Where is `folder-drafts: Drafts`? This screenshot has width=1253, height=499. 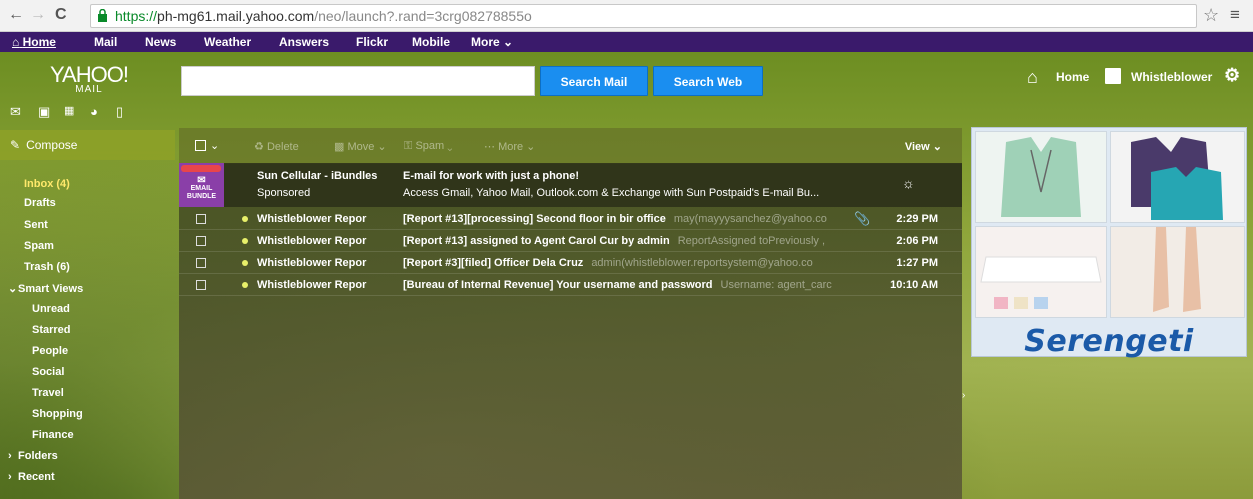 folder-drafts: Drafts is located at coordinates (40, 203).